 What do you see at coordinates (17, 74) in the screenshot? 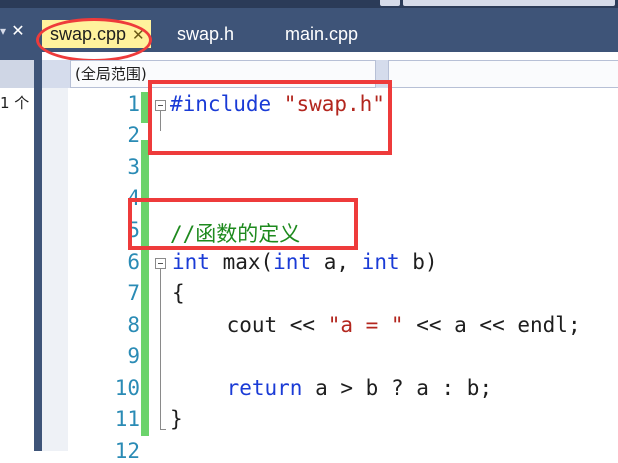
I see `left-panel-toolbar` at bounding box center [17, 74].